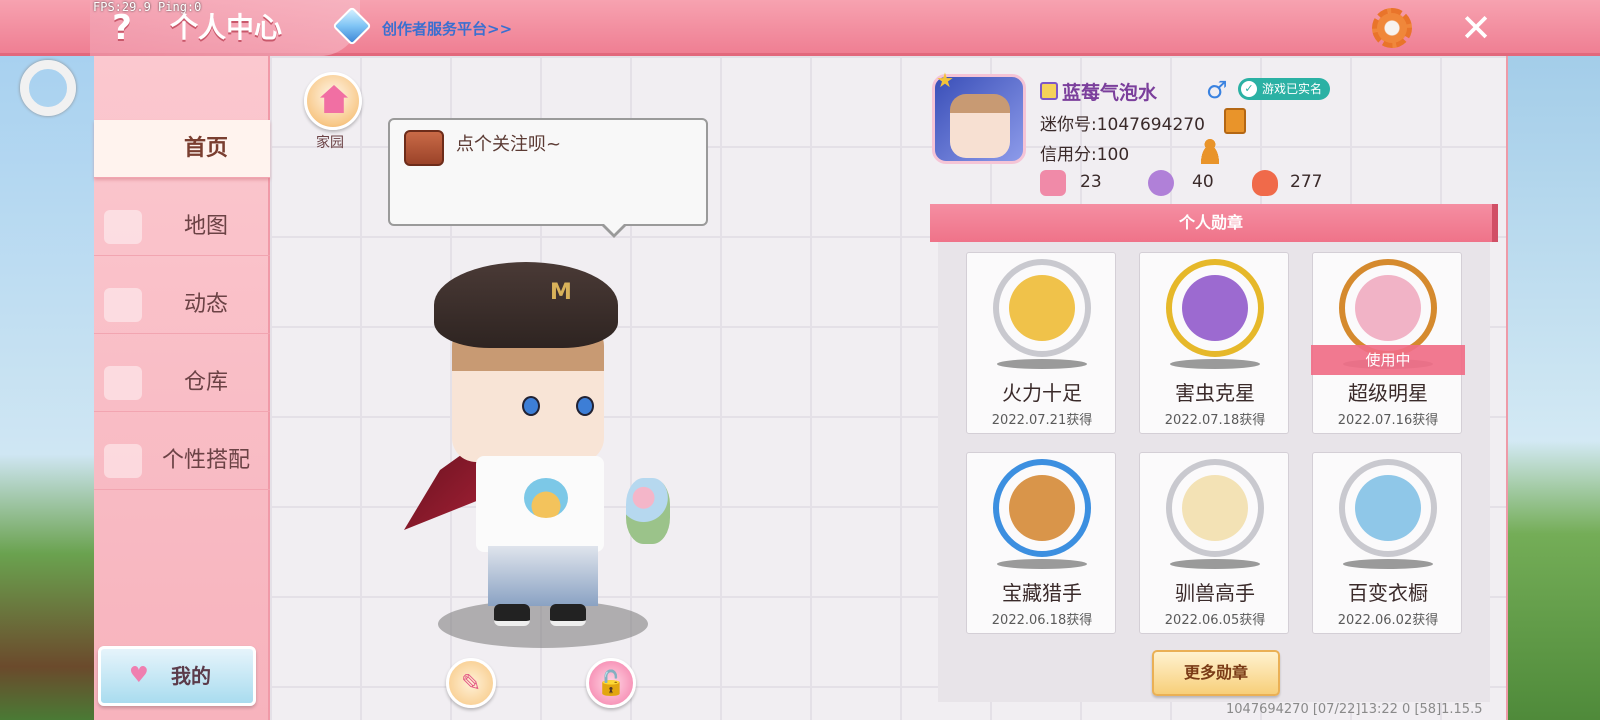  Describe the element at coordinates (945, 80) in the screenshot. I see `crown-icon: ★` at that location.